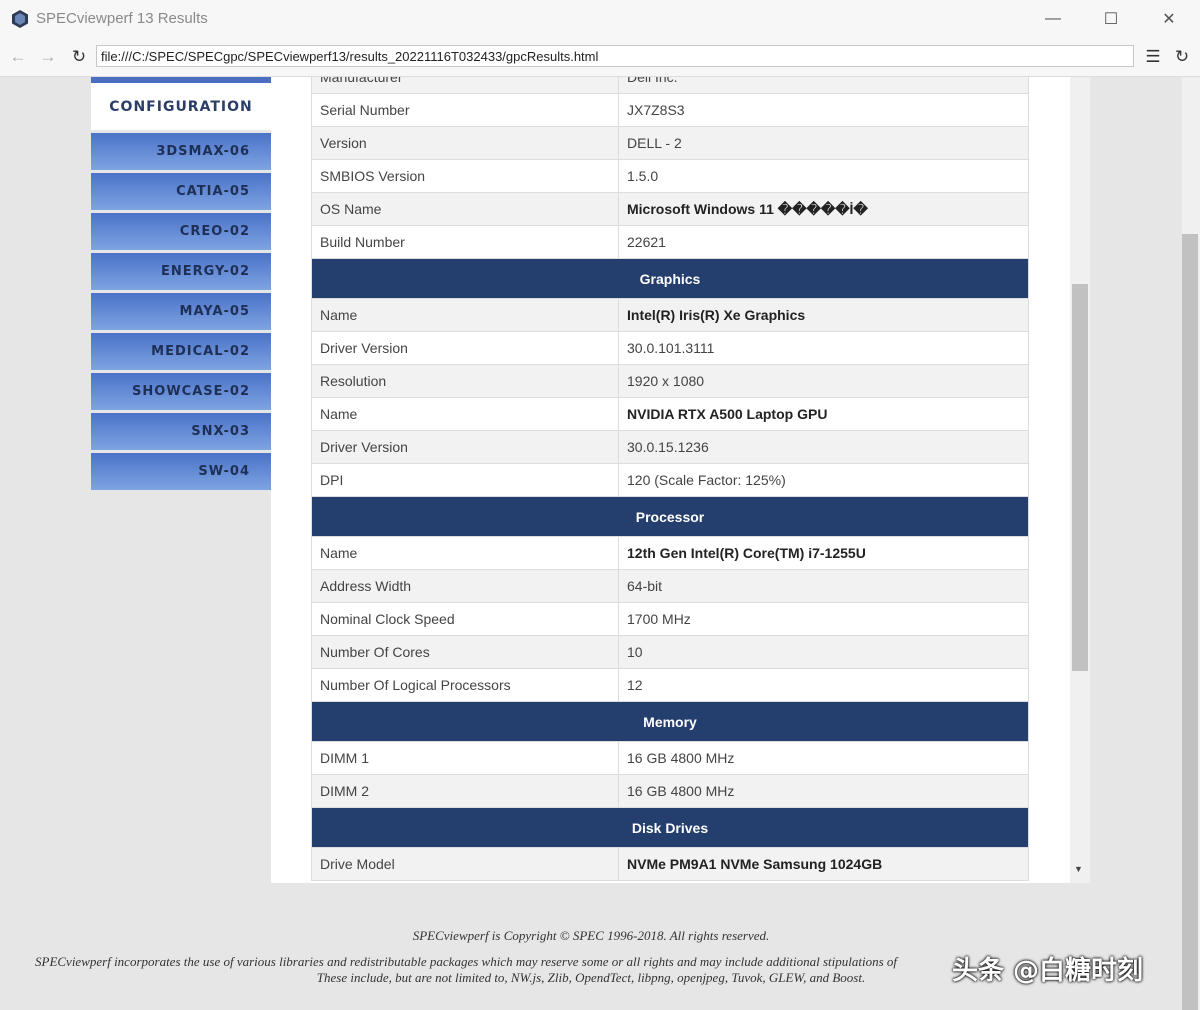  I want to click on scroll-down-arrow-icon: ▼, so click(1078, 869).